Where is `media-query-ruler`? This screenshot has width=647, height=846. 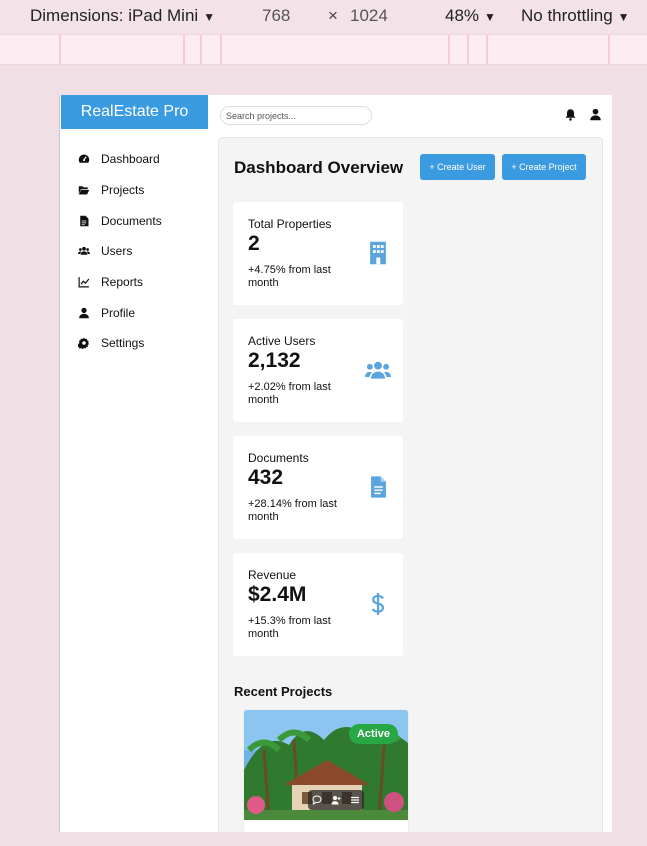
media-query-ruler is located at coordinates (323, 49).